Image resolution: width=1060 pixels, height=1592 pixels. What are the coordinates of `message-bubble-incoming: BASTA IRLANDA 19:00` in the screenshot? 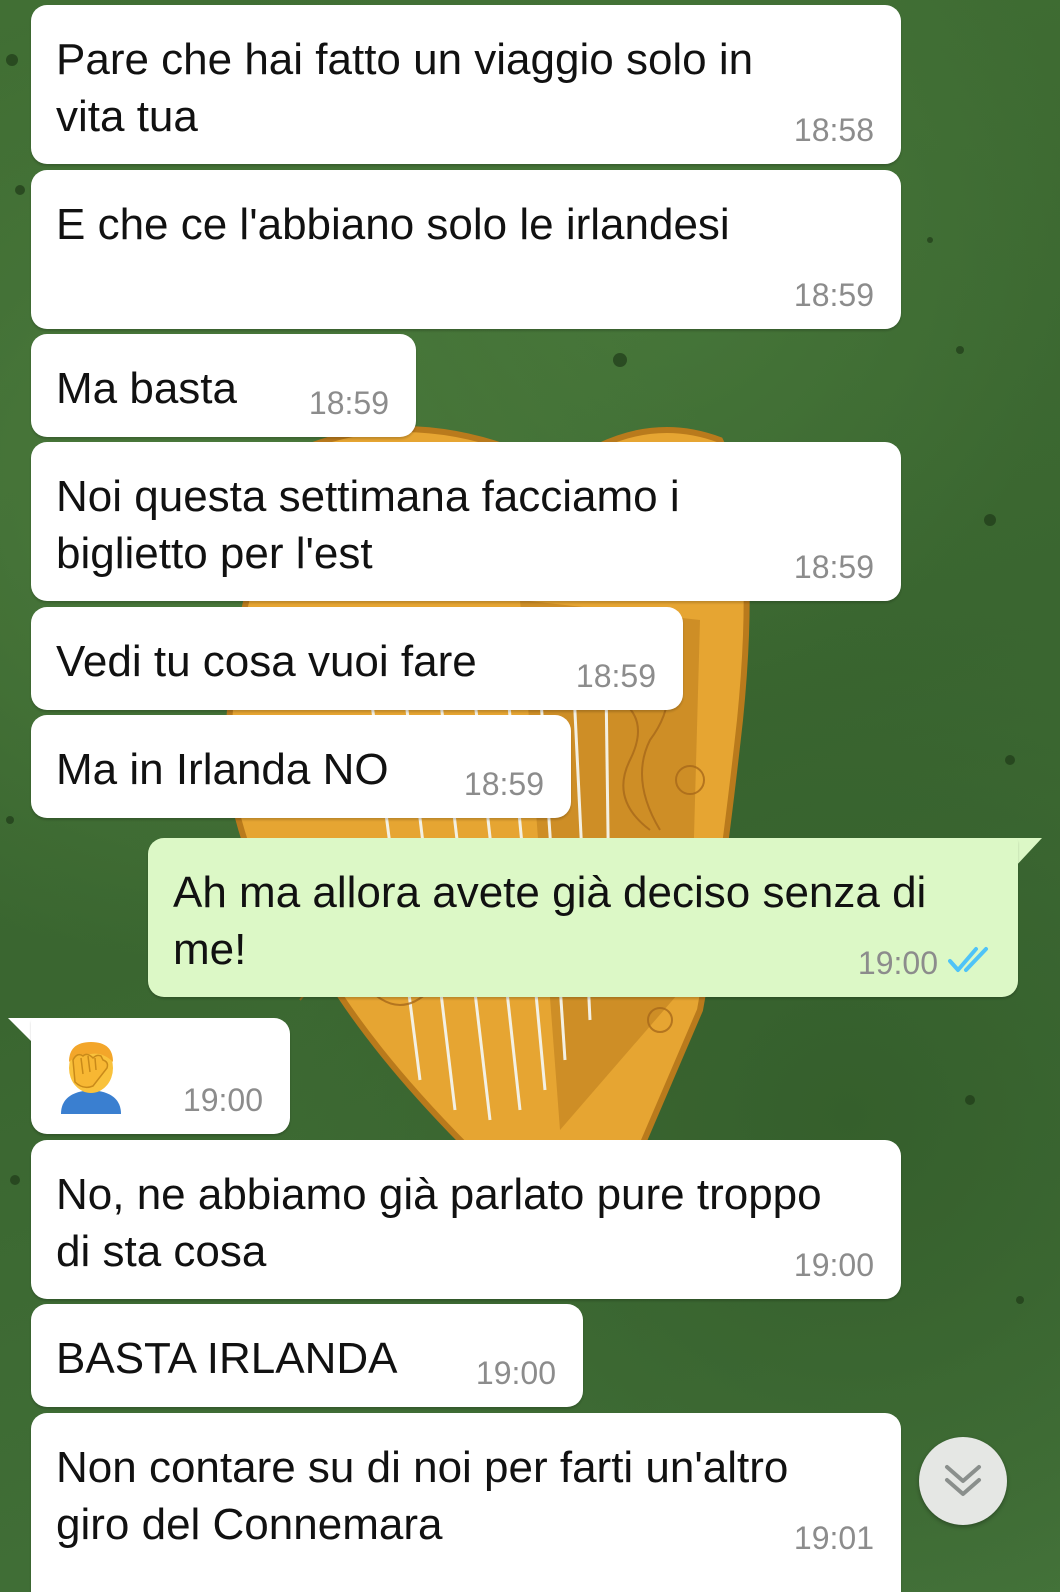 It's located at (307, 1355).